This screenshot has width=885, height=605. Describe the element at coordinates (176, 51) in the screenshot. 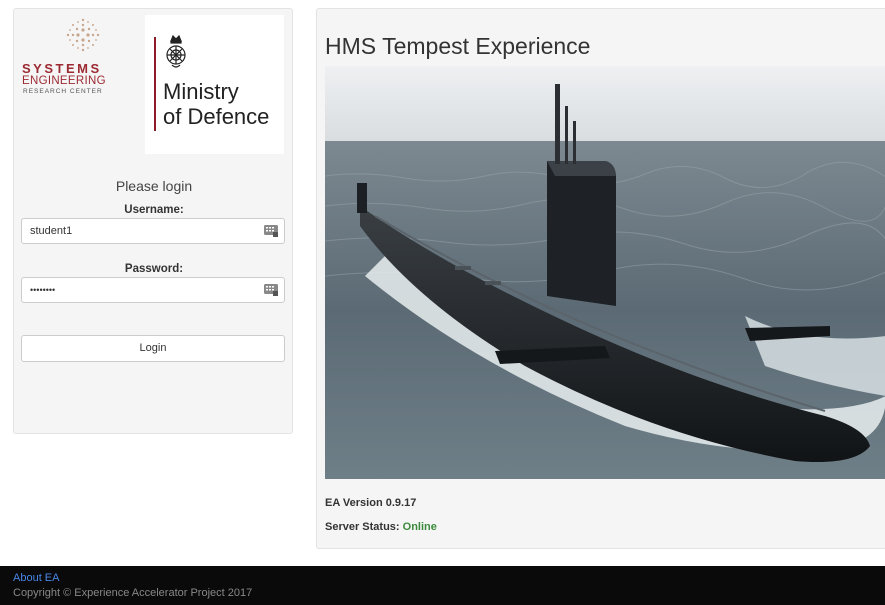

I see `crest-icon` at that location.